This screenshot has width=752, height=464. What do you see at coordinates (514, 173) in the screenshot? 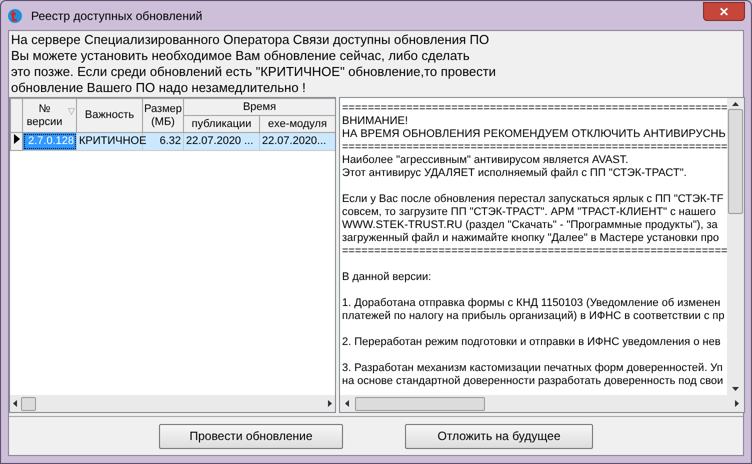
I see `notes-text-line: Этот антивирус УДАЛЯЕТ исполняемый файл с ПП "СТЭК-ТРАСТ".` at bounding box center [514, 173].